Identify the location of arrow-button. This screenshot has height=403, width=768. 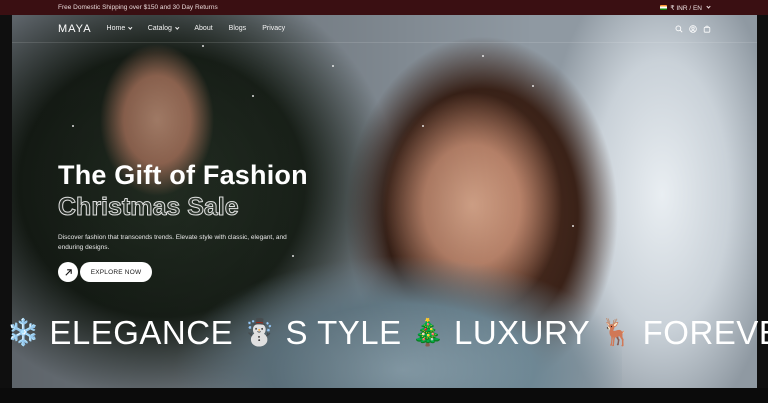
(68, 272).